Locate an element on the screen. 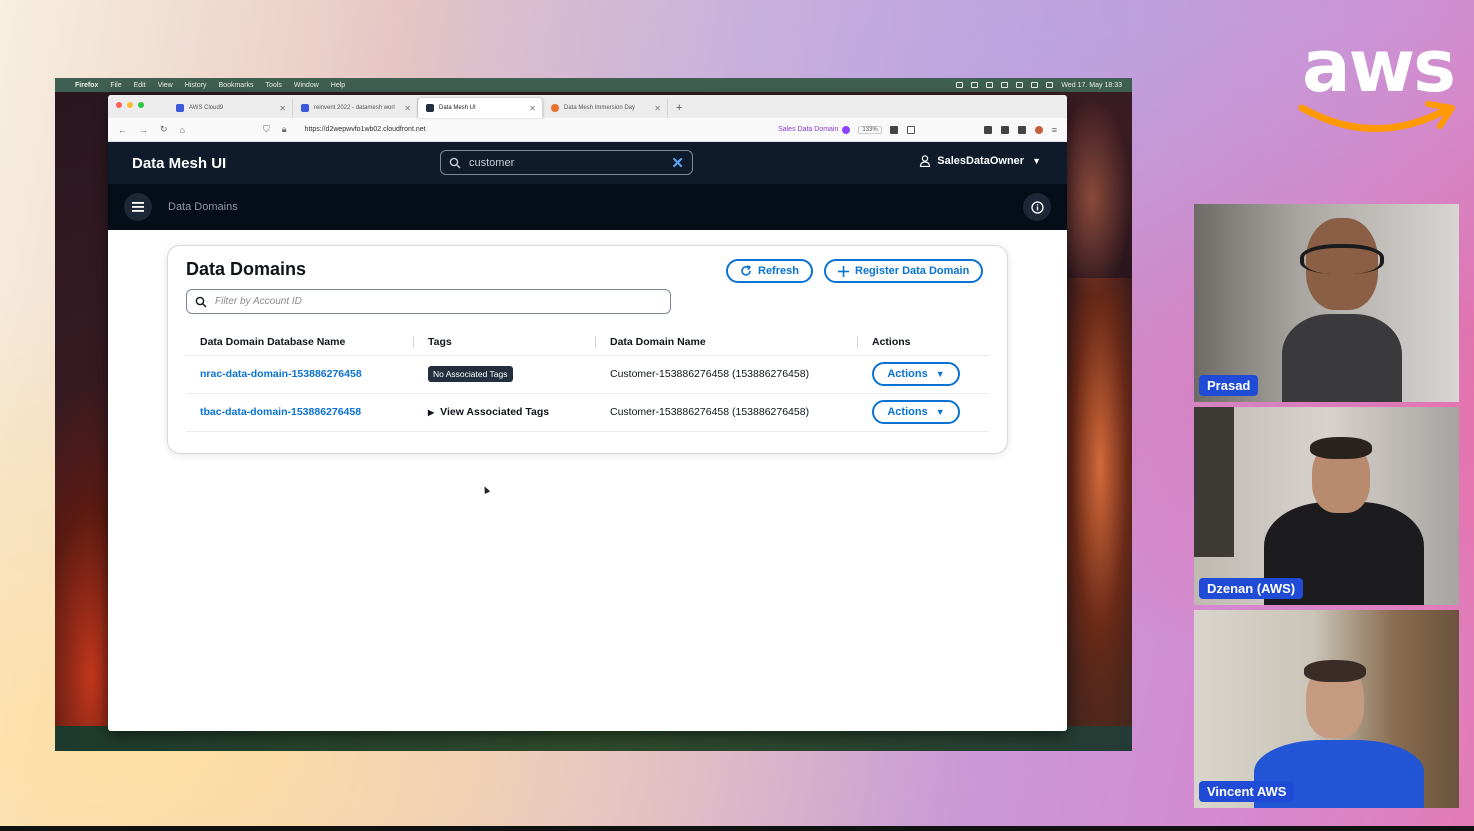  bottom-bar is located at coordinates (737, 828).